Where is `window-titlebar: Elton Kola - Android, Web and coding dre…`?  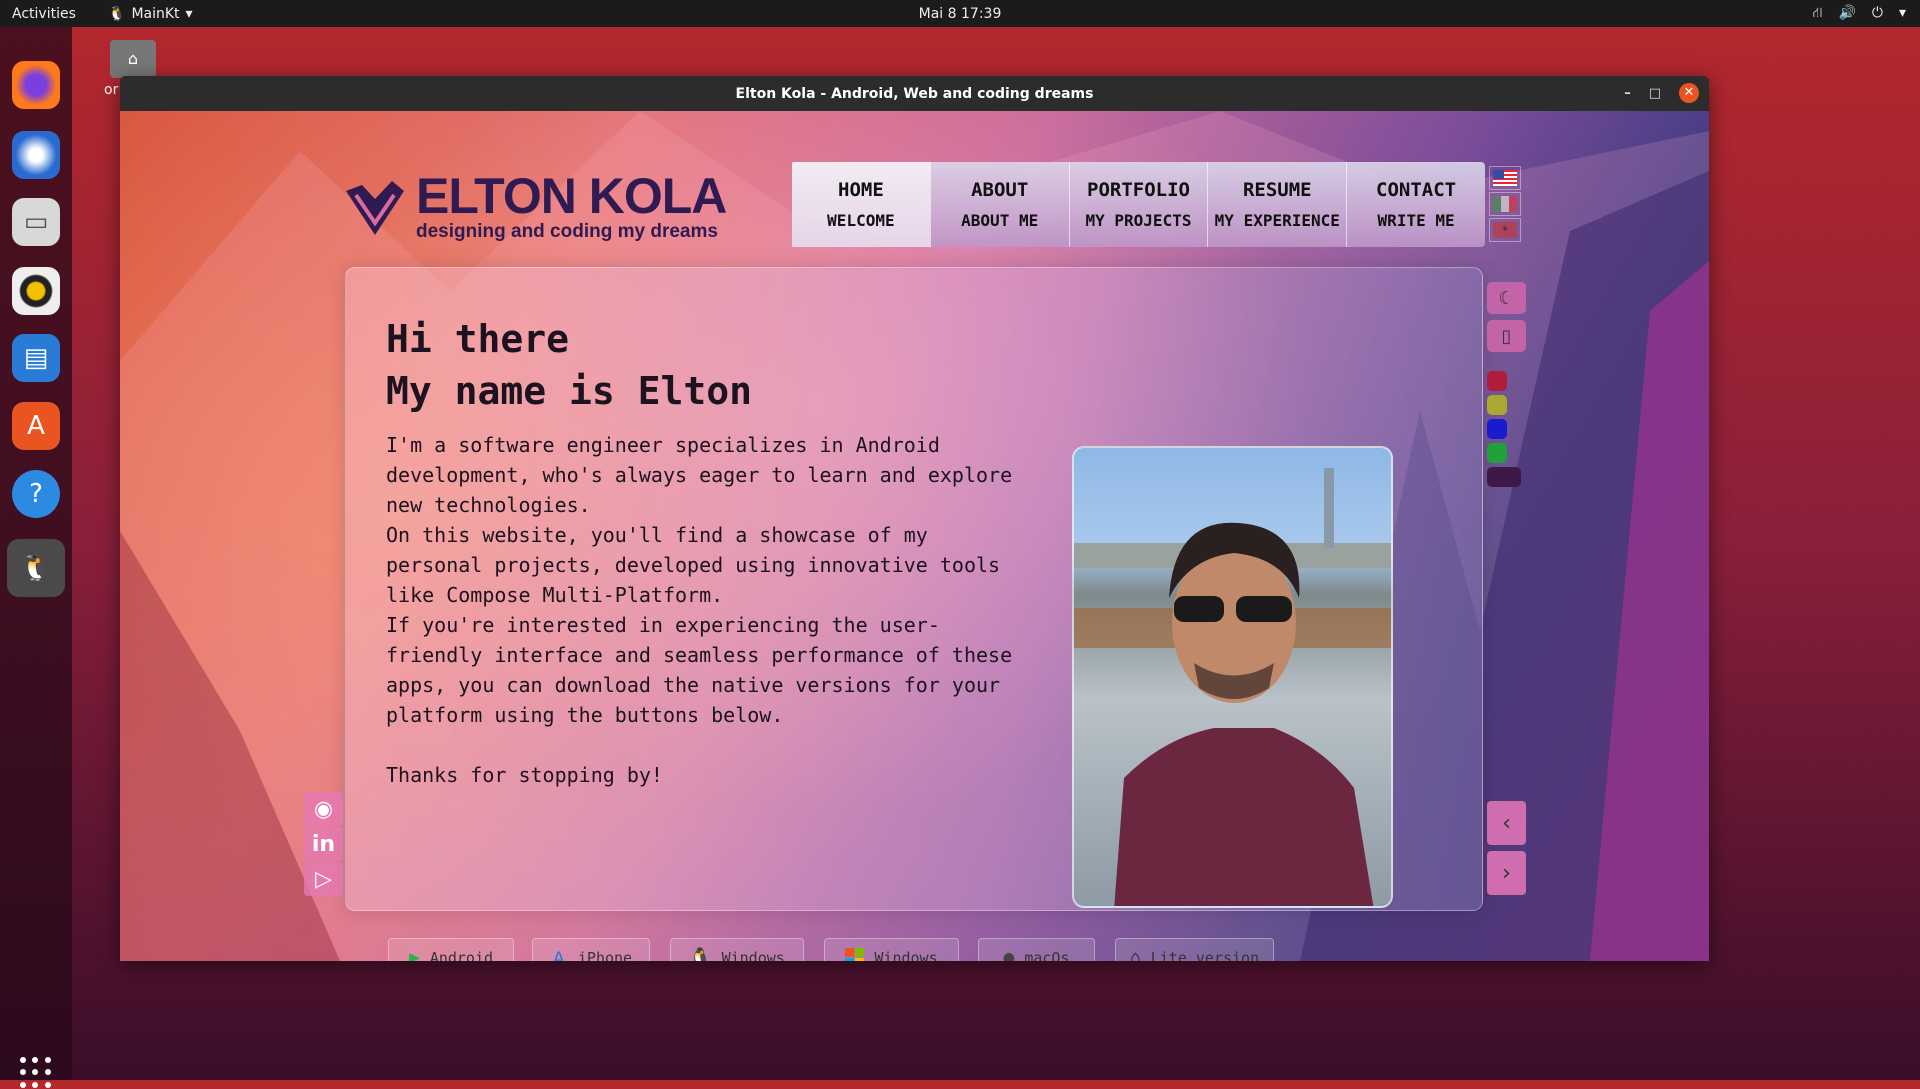 window-titlebar: Elton Kola - Android, Web and coding dre… is located at coordinates (914, 93).